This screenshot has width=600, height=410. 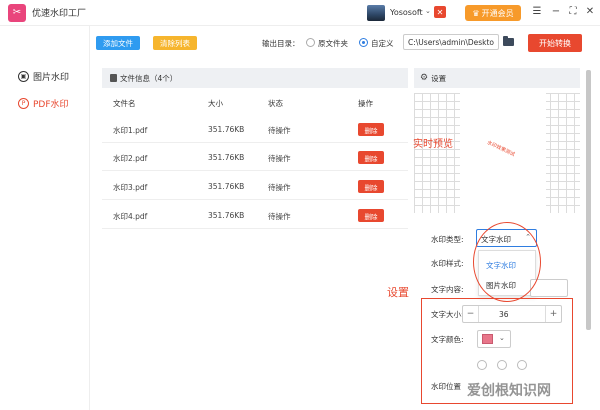 I want to click on user-name: Yososoft, so click(x=406, y=12).